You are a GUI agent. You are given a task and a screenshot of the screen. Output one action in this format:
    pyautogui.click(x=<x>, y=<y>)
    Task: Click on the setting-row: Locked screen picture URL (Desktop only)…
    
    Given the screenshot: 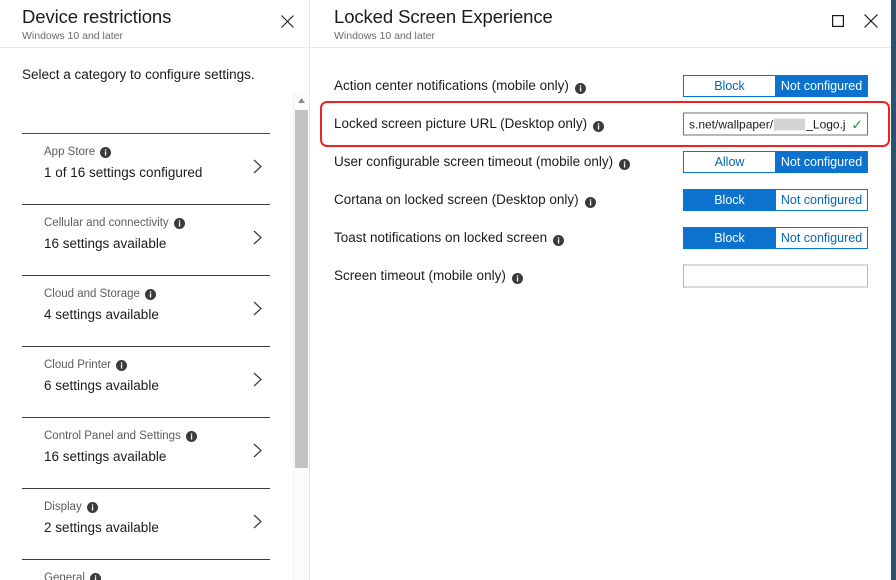 What is the action you would take?
    pyautogui.click(x=601, y=124)
    